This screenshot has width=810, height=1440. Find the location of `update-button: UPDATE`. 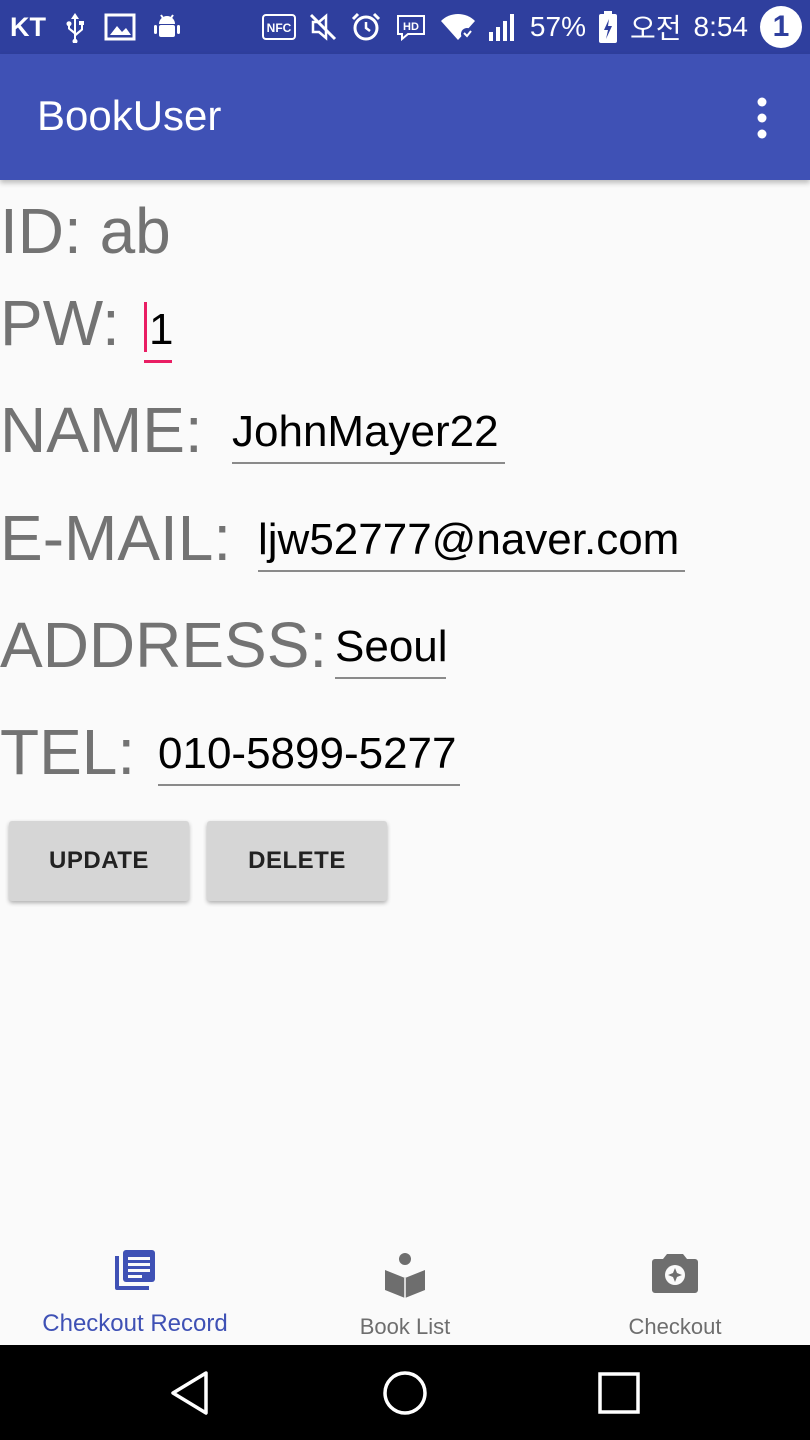

update-button: UPDATE is located at coordinates (99, 861).